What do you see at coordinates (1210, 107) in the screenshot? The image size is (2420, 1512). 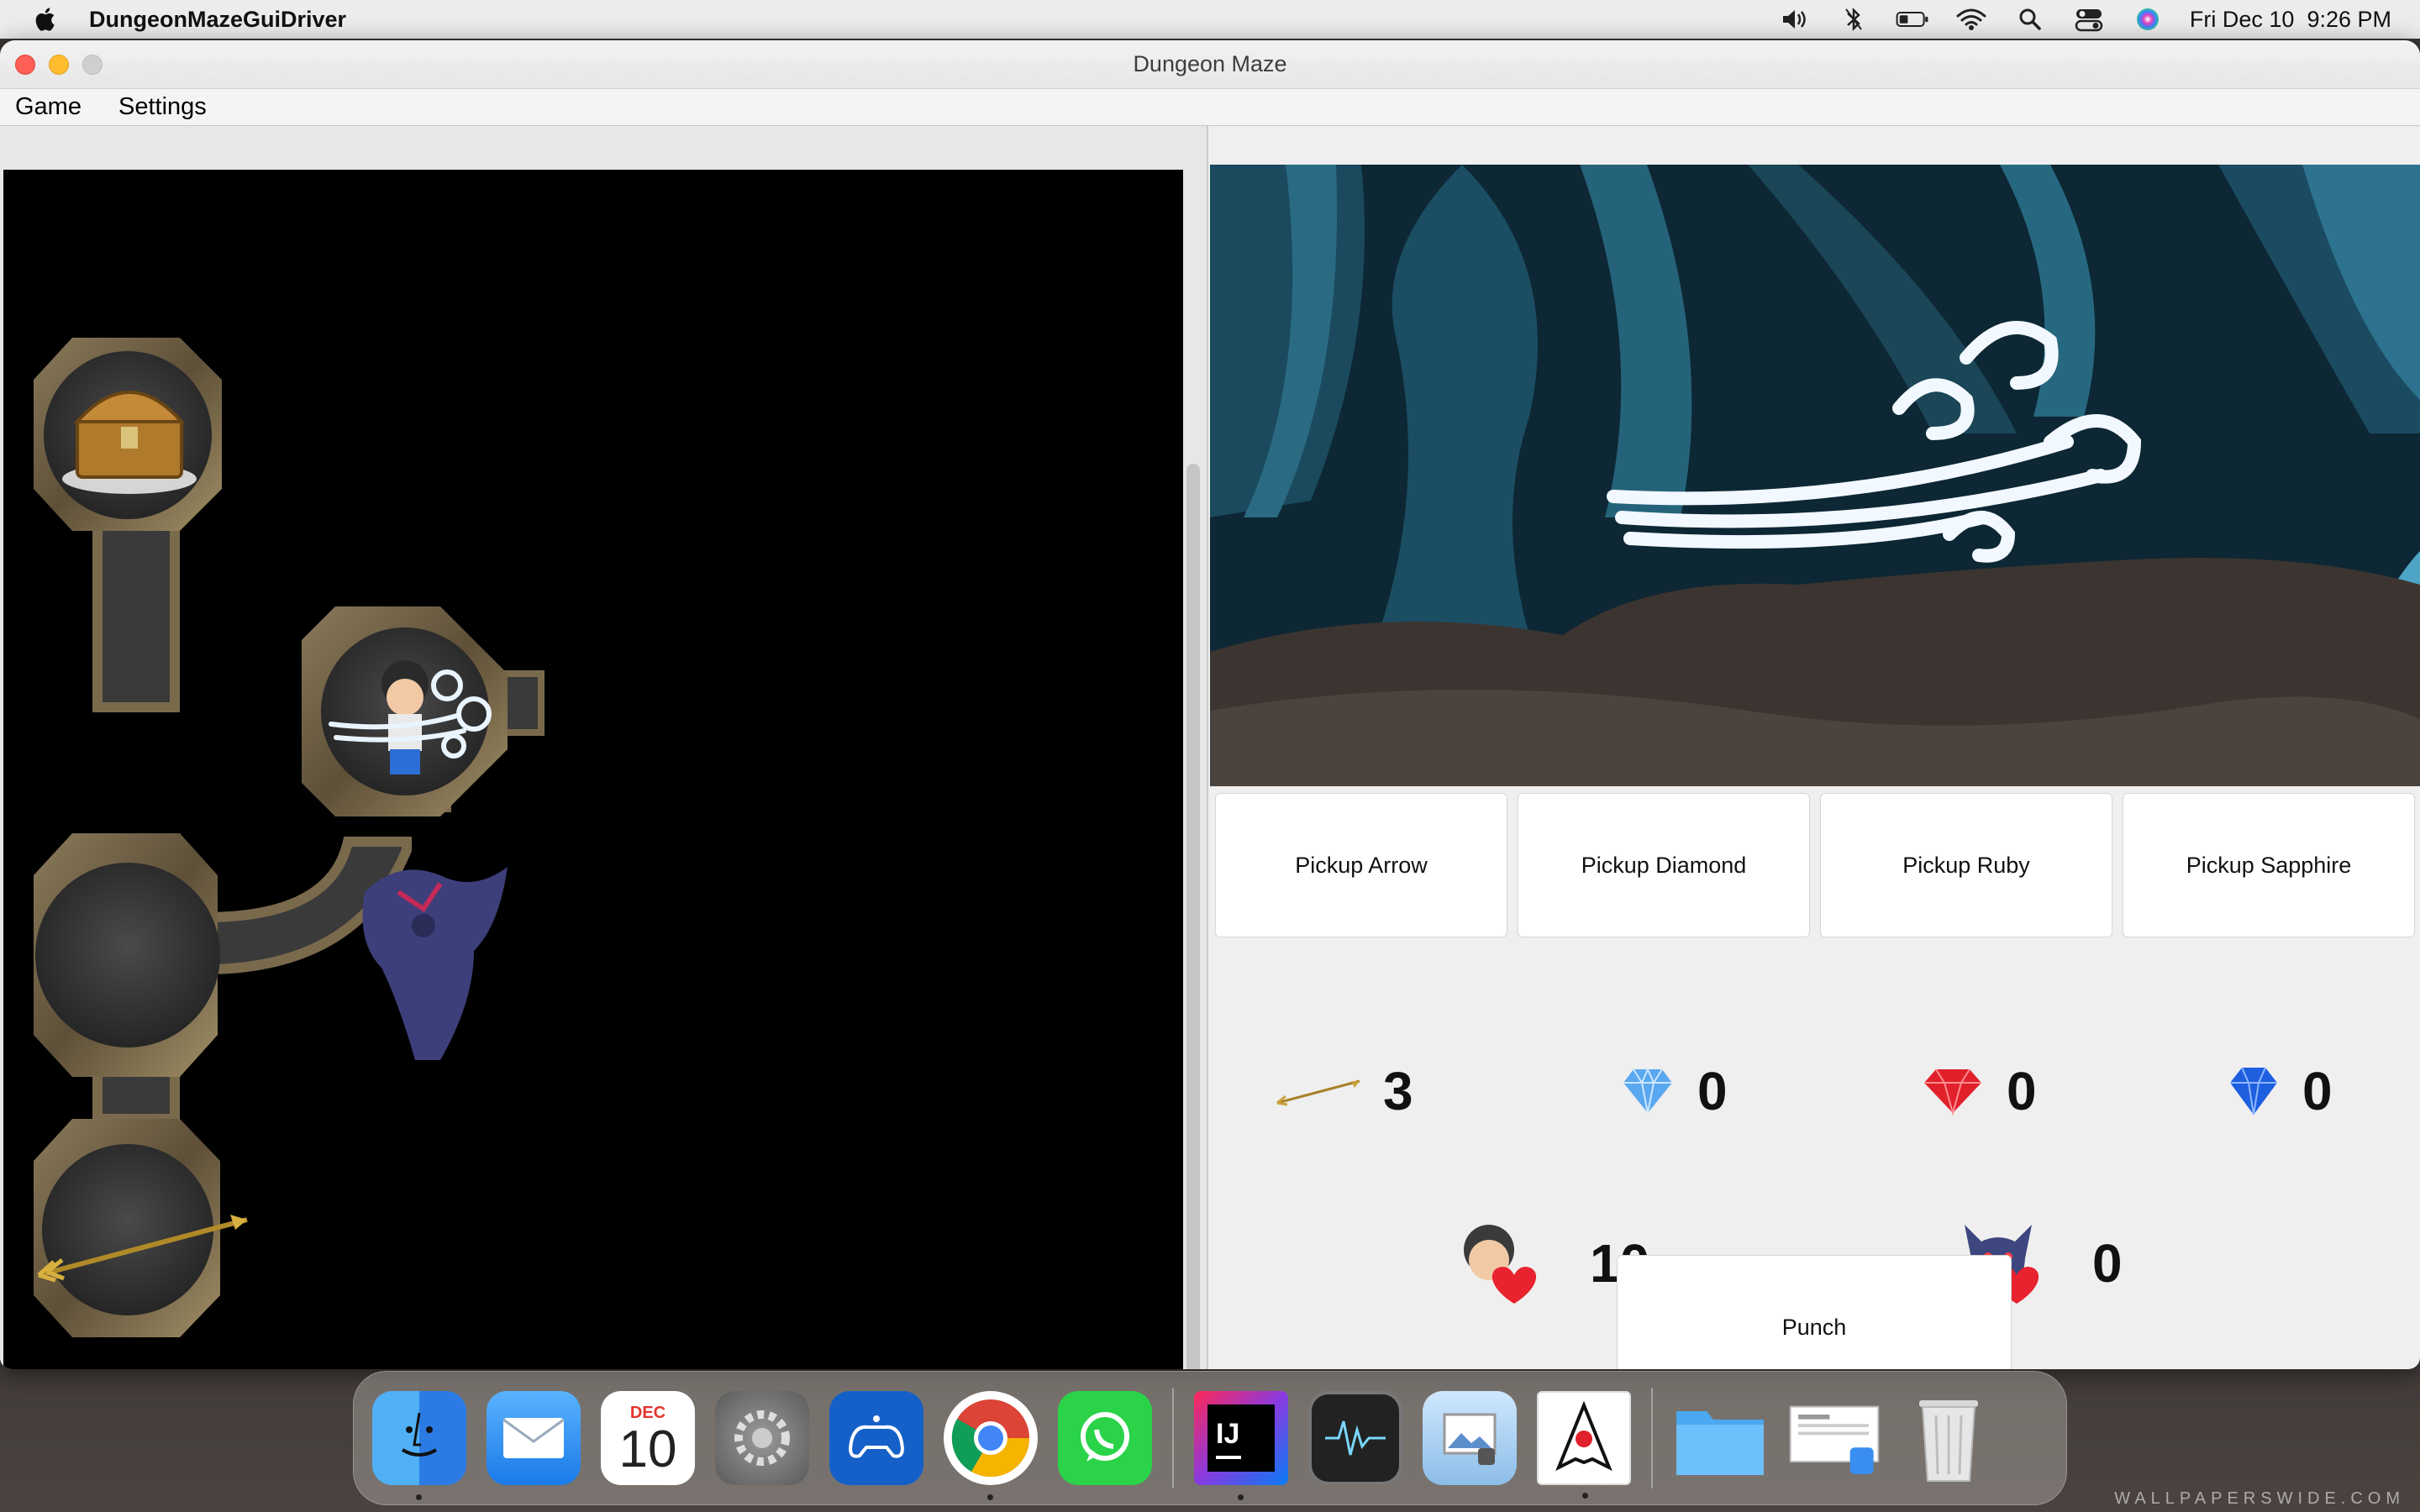 I see `app-menu-bar: Game Settings` at bounding box center [1210, 107].